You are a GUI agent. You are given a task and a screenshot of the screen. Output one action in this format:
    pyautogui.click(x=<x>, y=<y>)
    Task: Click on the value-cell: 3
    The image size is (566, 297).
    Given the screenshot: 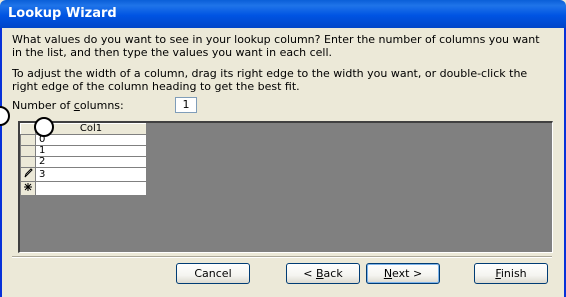 What is the action you would take?
    pyautogui.click(x=91, y=174)
    